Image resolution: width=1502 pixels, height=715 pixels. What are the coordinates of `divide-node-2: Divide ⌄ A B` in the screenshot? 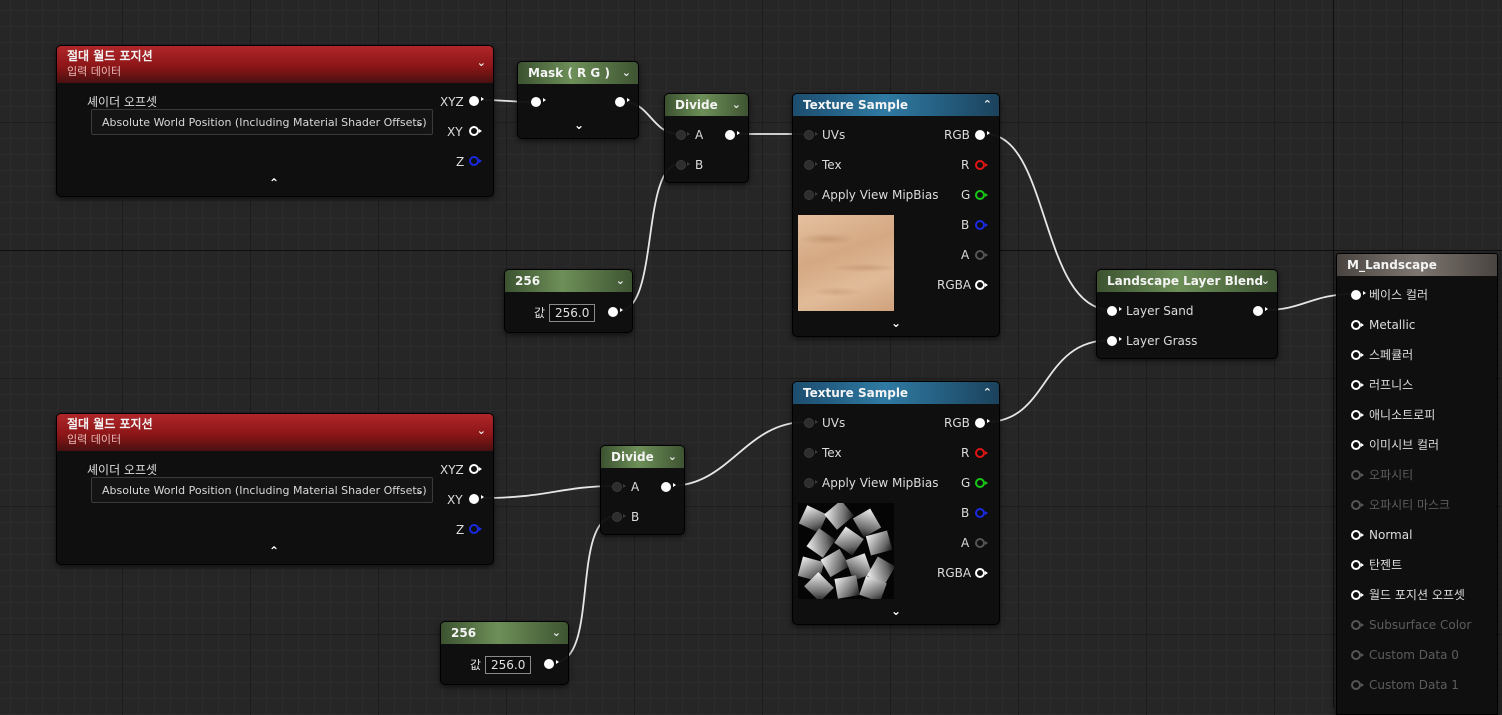 It's located at (642, 490).